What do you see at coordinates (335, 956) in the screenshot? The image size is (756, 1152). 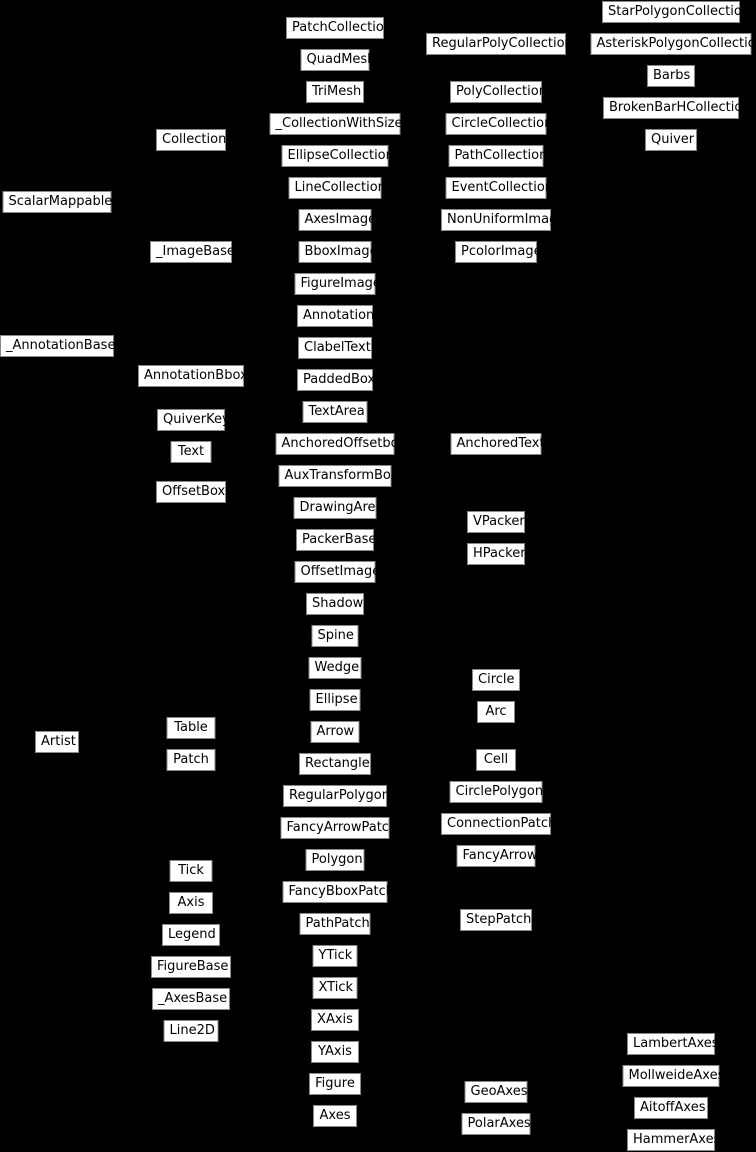 I see `class-node: YTick` at bounding box center [335, 956].